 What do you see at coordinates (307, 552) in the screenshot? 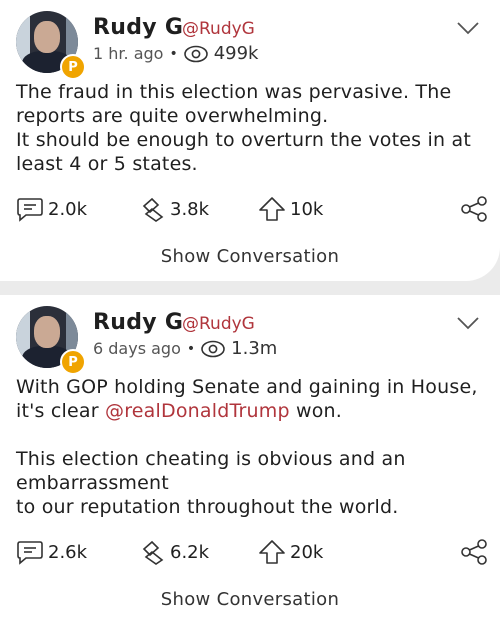
I see `upvote-count: 20k` at bounding box center [307, 552].